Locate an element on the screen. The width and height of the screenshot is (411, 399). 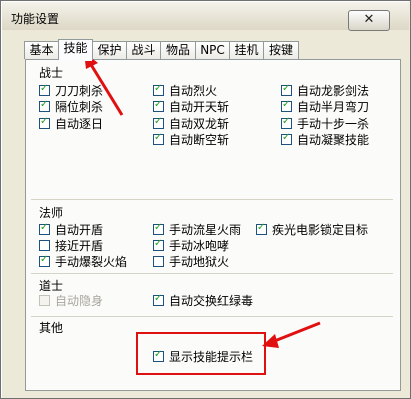
arrow-to-skill-bar-option is located at coordinates (291, 334).